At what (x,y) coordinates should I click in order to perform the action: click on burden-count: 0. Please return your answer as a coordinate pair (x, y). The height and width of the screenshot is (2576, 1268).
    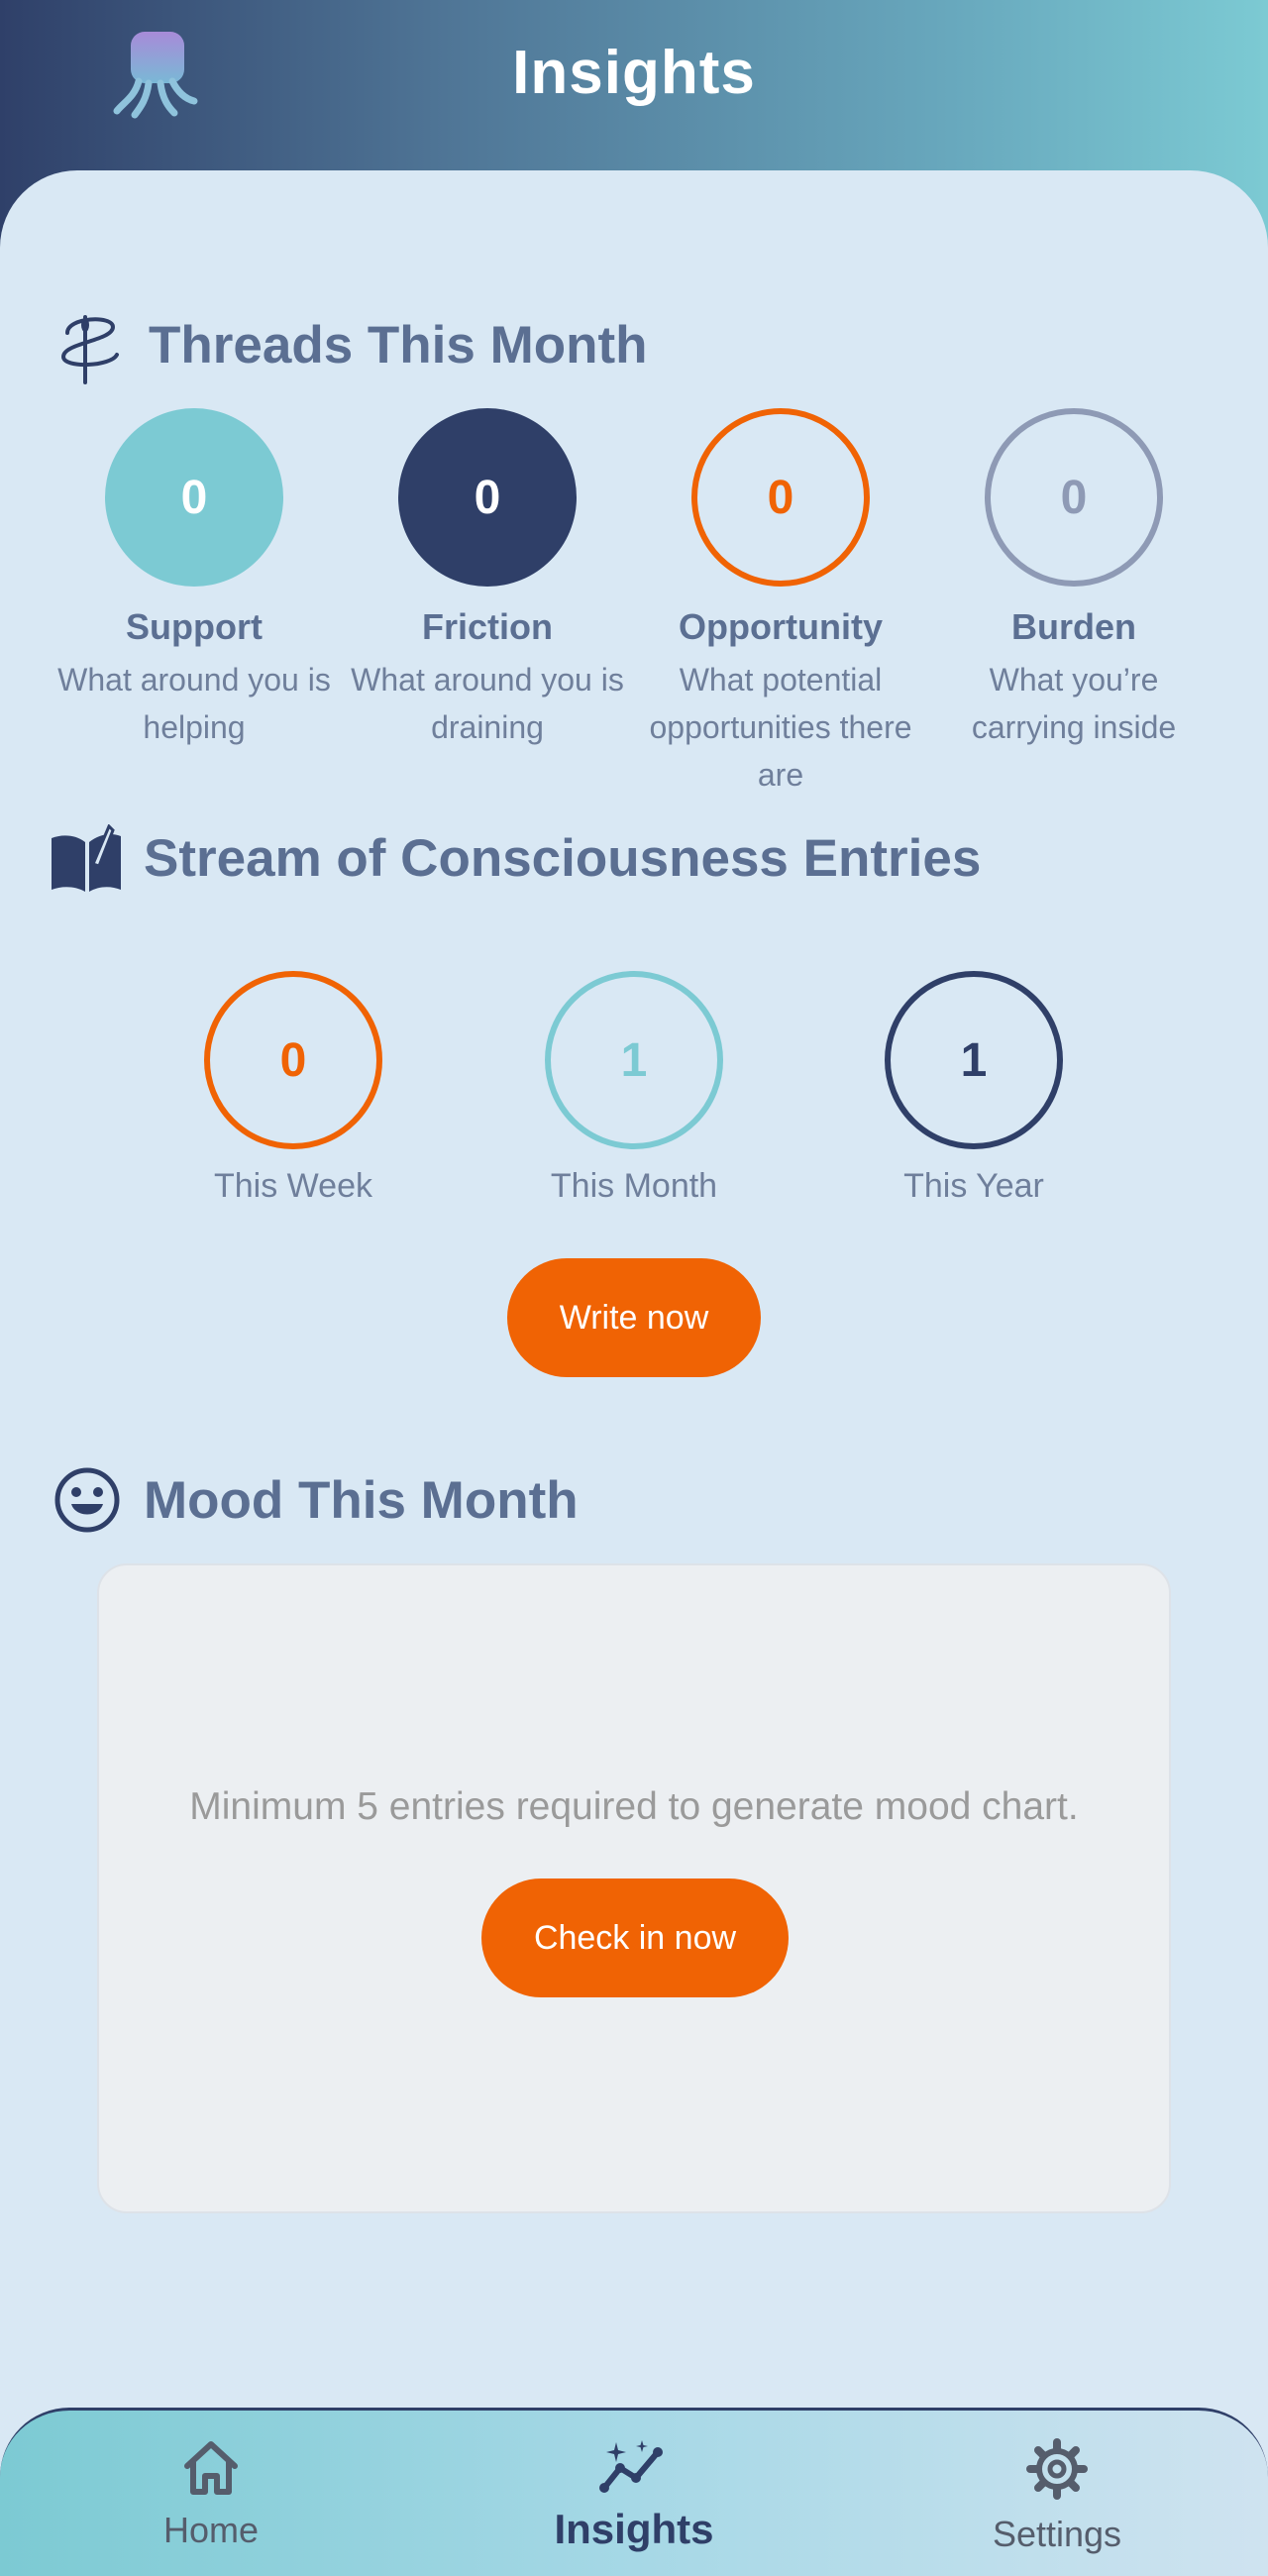
    Looking at the image, I should click on (1074, 497).